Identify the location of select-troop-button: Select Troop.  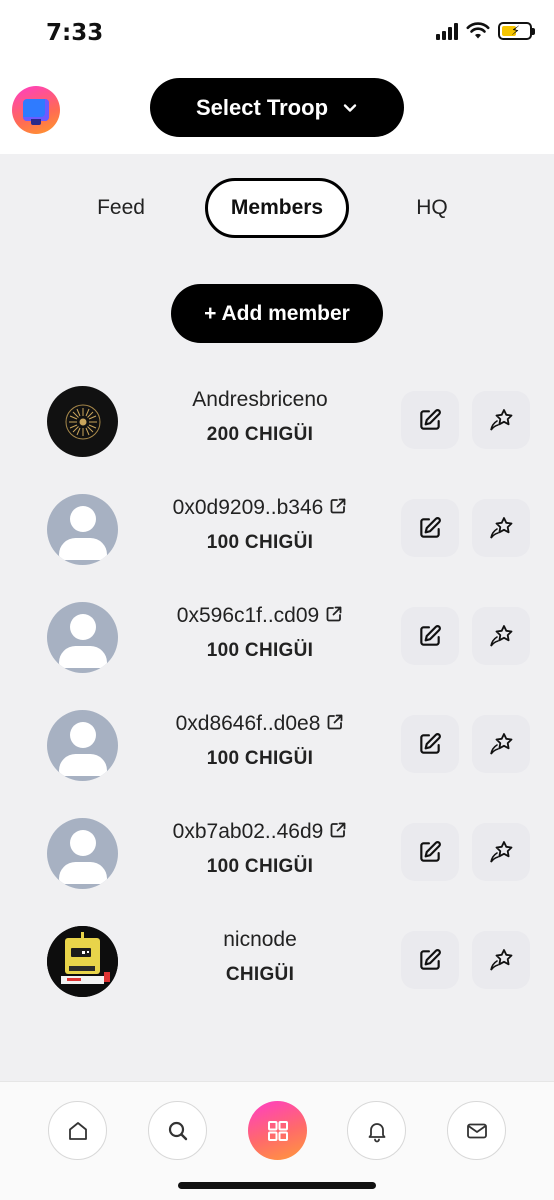
(277, 107).